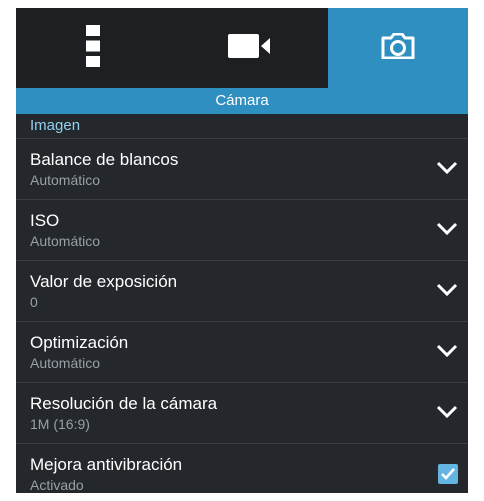  What do you see at coordinates (34, 302) in the screenshot?
I see `setting-value: 0` at bounding box center [34, 302].